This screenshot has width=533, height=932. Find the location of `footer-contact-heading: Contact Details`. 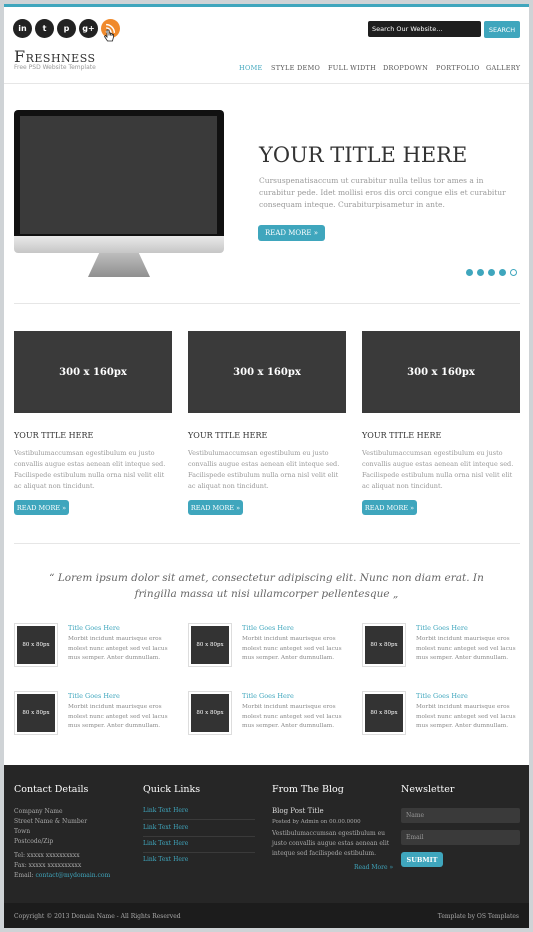

footer-contact-heading: Contact Details is located at coordinates (51, 789).